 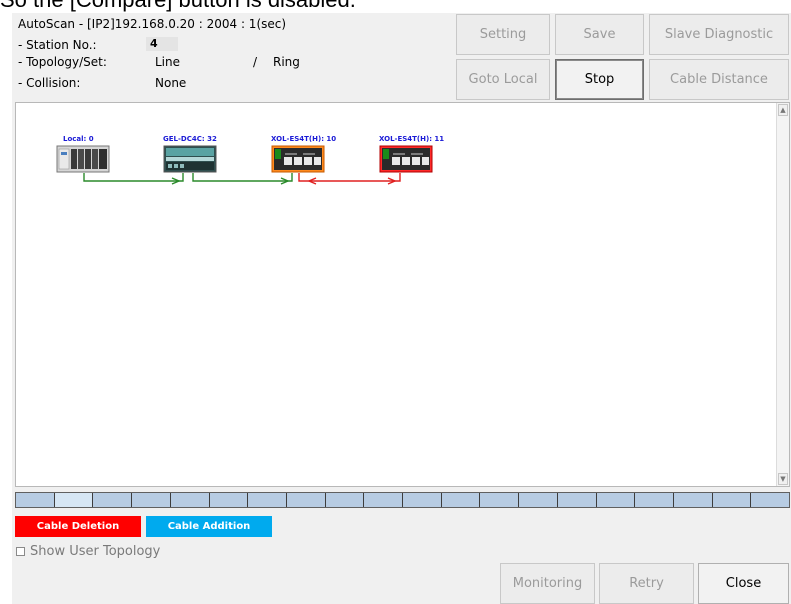 I want to click on retry-button: Retry, so click(x=646, y=583).